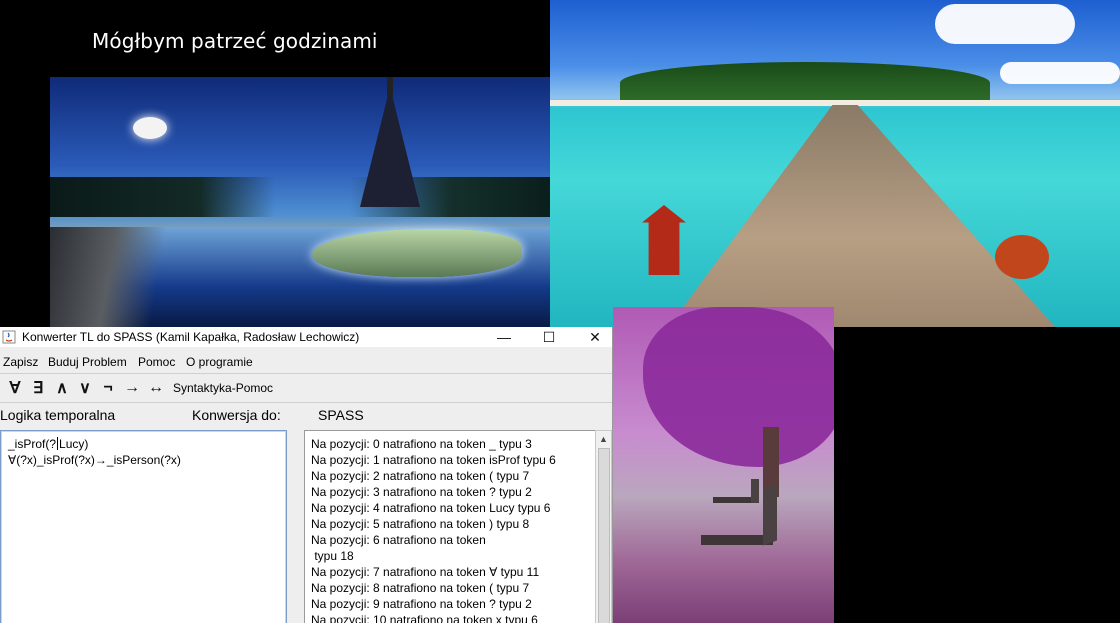 The image size is (1120, 623). What do you see at coordinates (417, 253) in the screenshot?
I see `futuristic-boat` at bounding box center [417, 253].